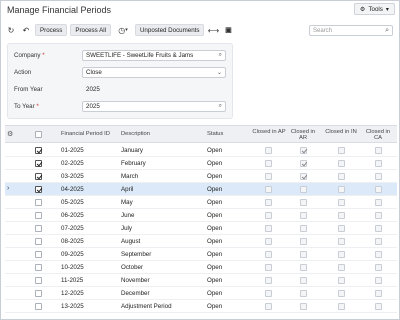  What do you see at coordinates (201, 202) in the screenshot?
I see `table-row: 05-2025 May Open` at bounding box center [201, 202].